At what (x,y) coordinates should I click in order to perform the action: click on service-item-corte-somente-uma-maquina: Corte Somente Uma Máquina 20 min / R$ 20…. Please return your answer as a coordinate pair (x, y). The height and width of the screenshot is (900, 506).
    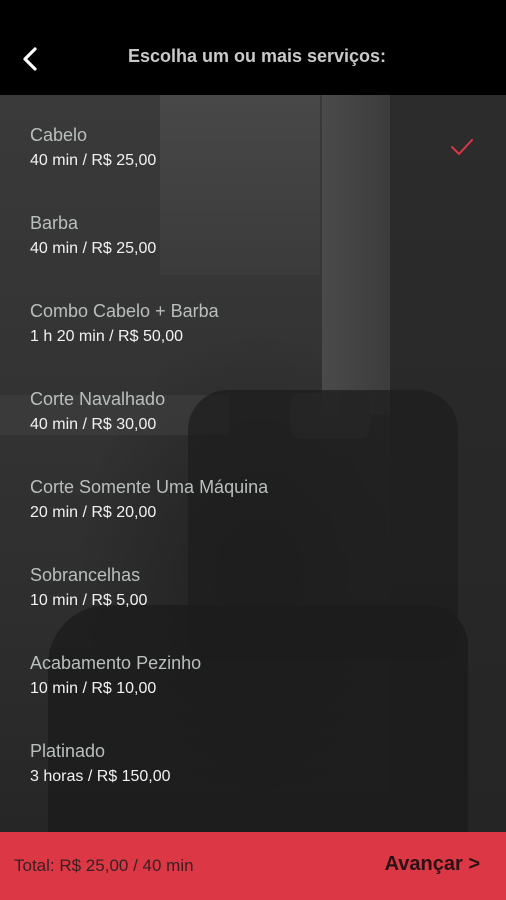
    Looking at the image, I should click on (253, 491).